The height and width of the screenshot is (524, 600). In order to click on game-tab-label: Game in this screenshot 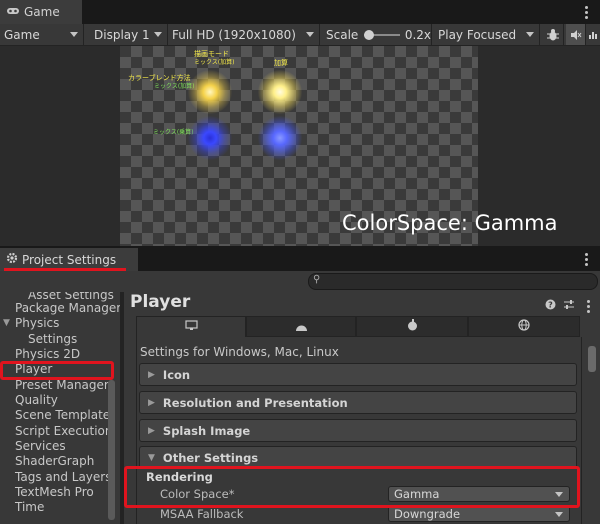, I will do `click(42, 12)`.